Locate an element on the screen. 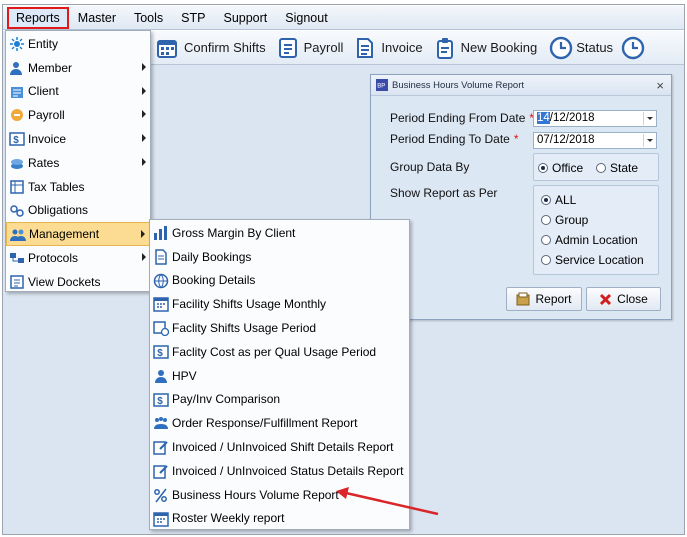  person-icon is located at coordinates (161, 376).